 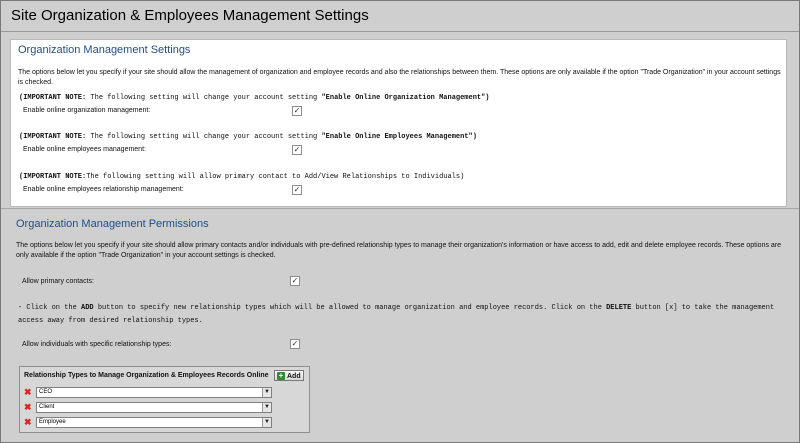 What do you see at coordinates (703, 308) in the screenshot?
I see `instruction-text: button [x] to take the management` at bounding box center [703, 308].